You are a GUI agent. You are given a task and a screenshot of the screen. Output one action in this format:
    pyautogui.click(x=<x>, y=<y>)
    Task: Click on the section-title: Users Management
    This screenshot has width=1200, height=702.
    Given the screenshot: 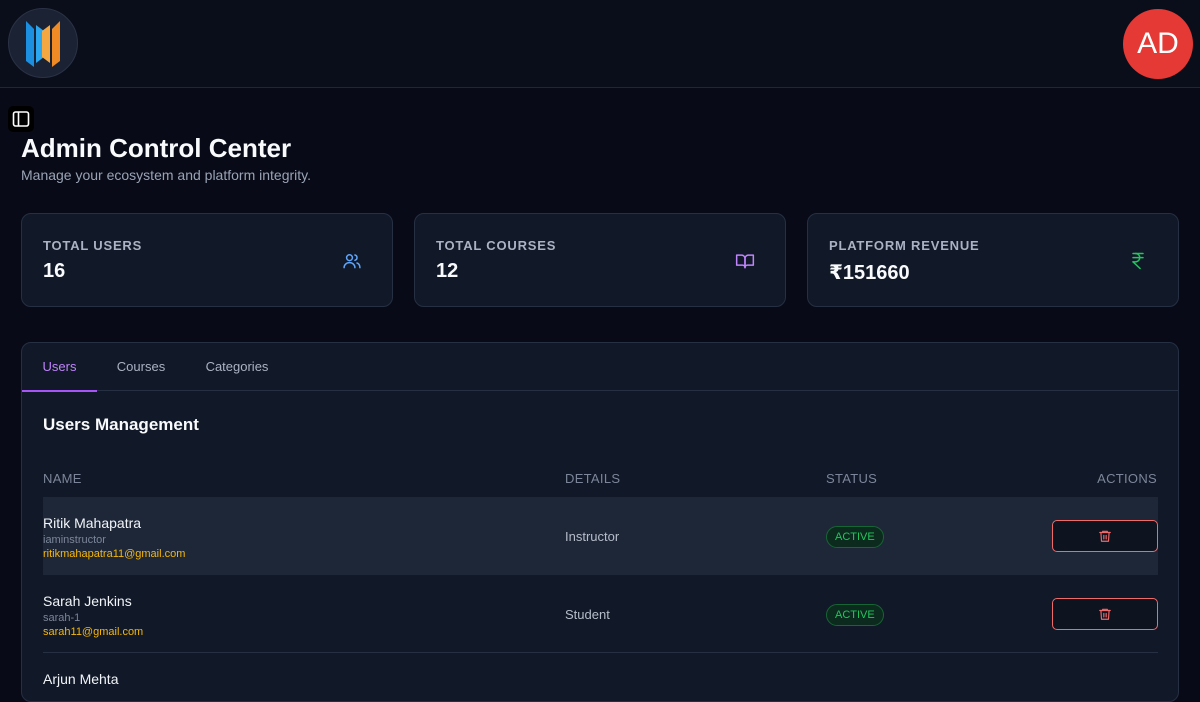 What is the action you would take?
    pyautogui.click(x=121, y=424)
    